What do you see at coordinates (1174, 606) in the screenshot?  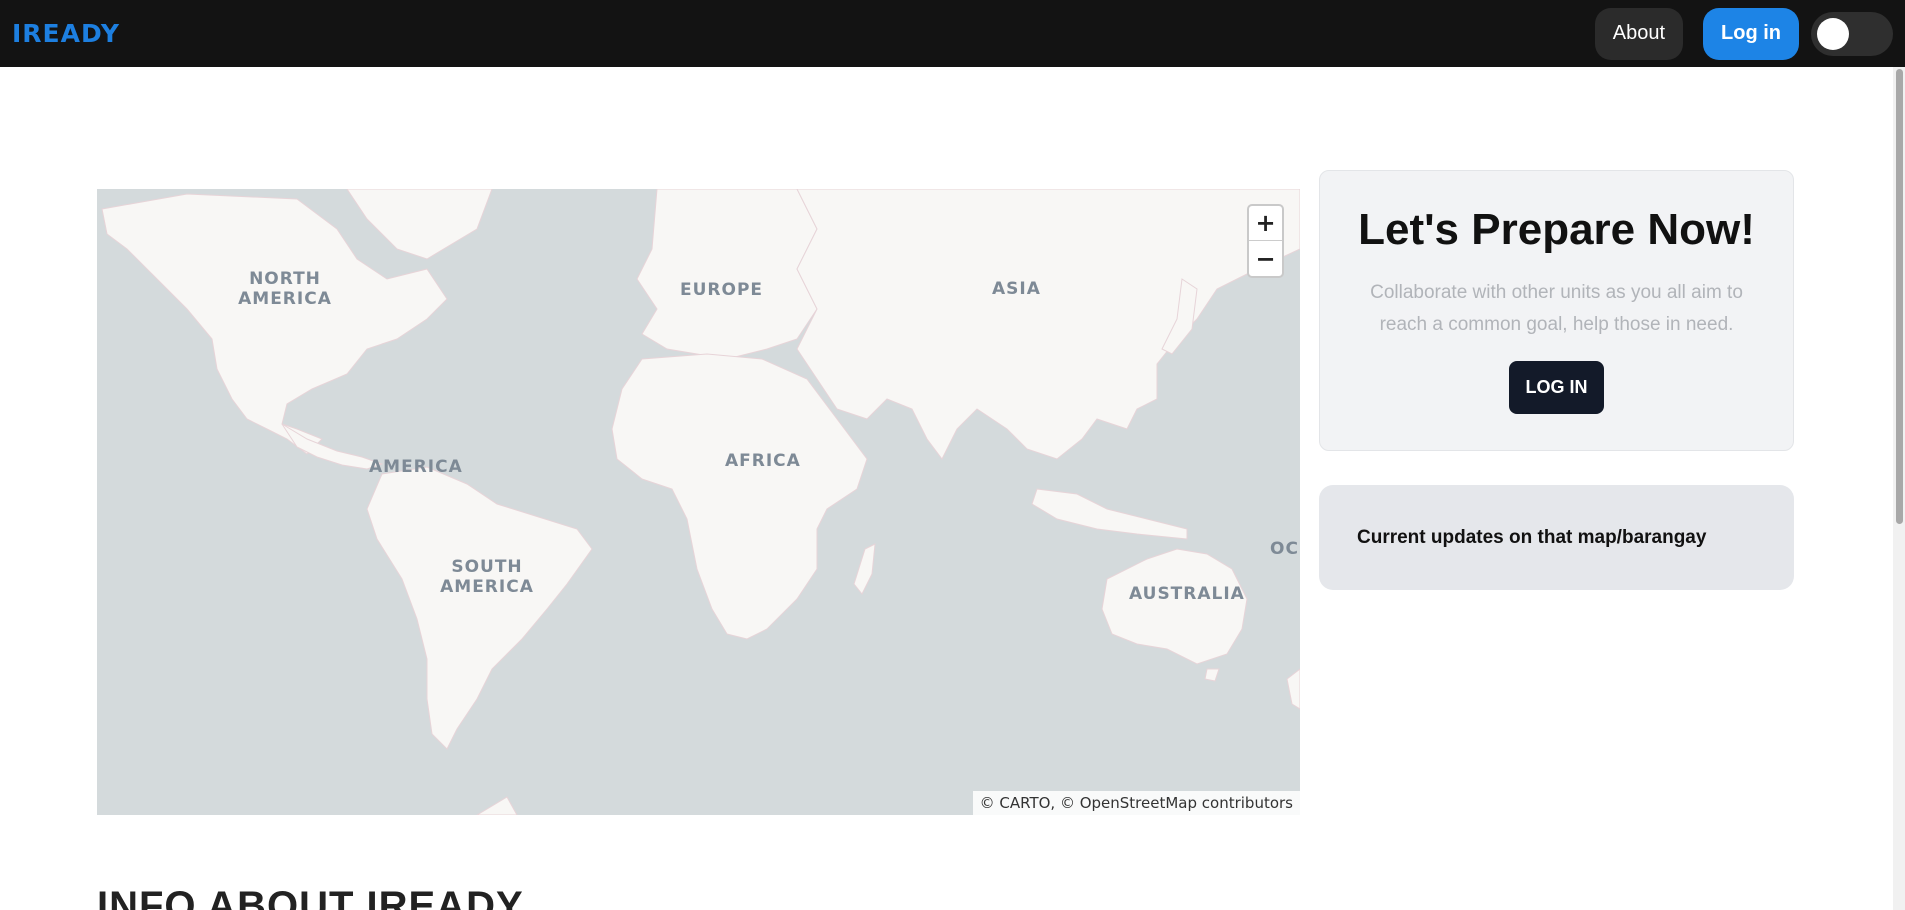 I see `landmass-australia` at bounding box center [1174, 606].